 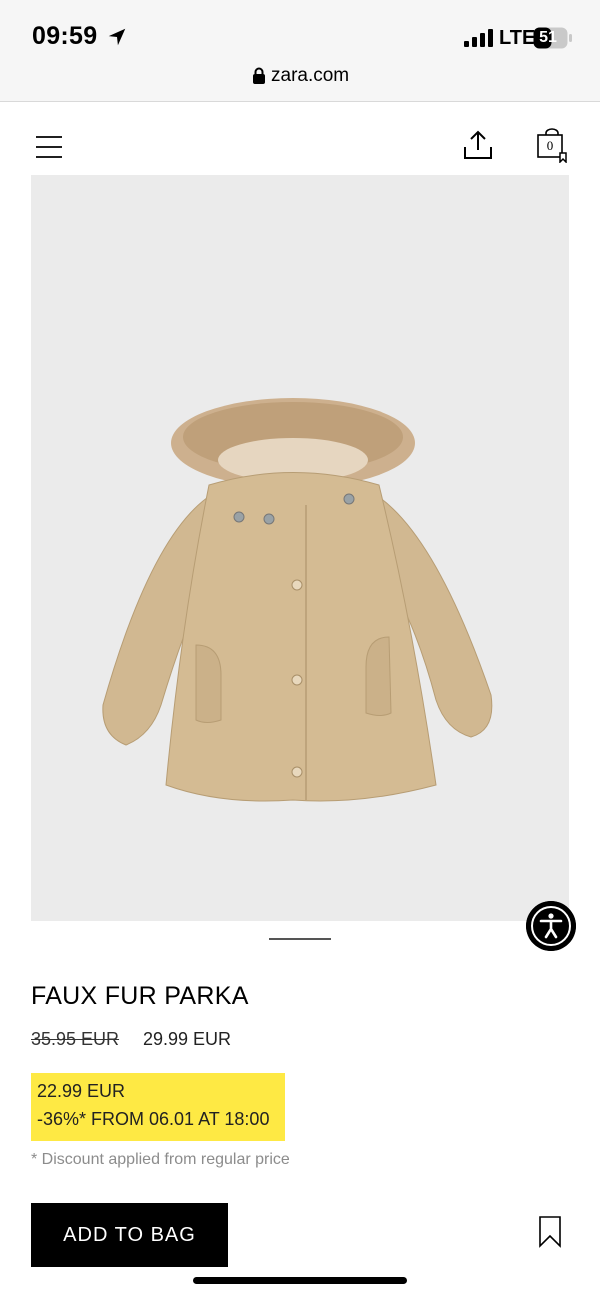 I want to click on accessibility-icon, so click(x=551, y=926).